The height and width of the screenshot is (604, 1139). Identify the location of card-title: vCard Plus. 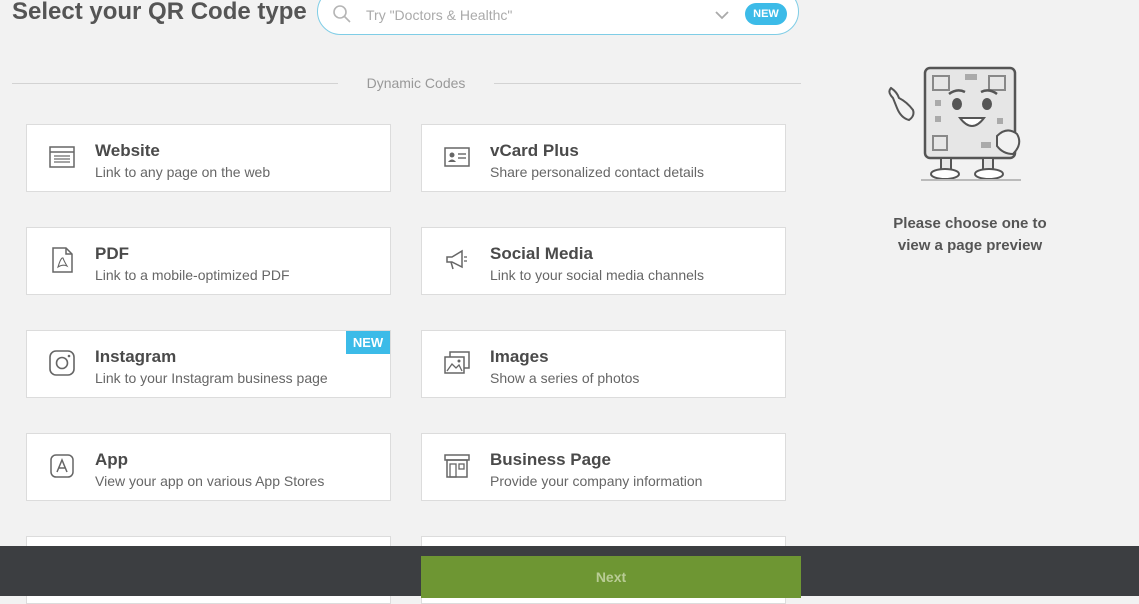
(534, 150).